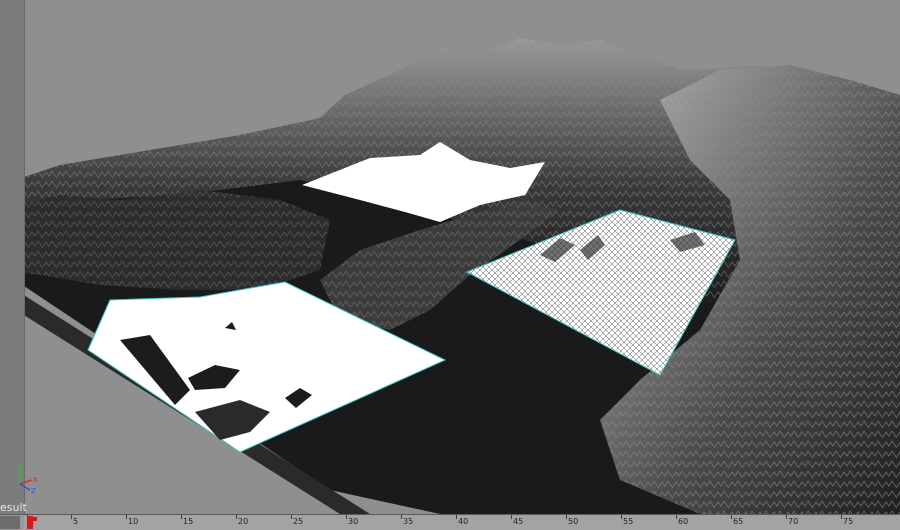  Describe the element at coordinates (19, 465) in the screenshot. I see `svg-text: Y` at that location.